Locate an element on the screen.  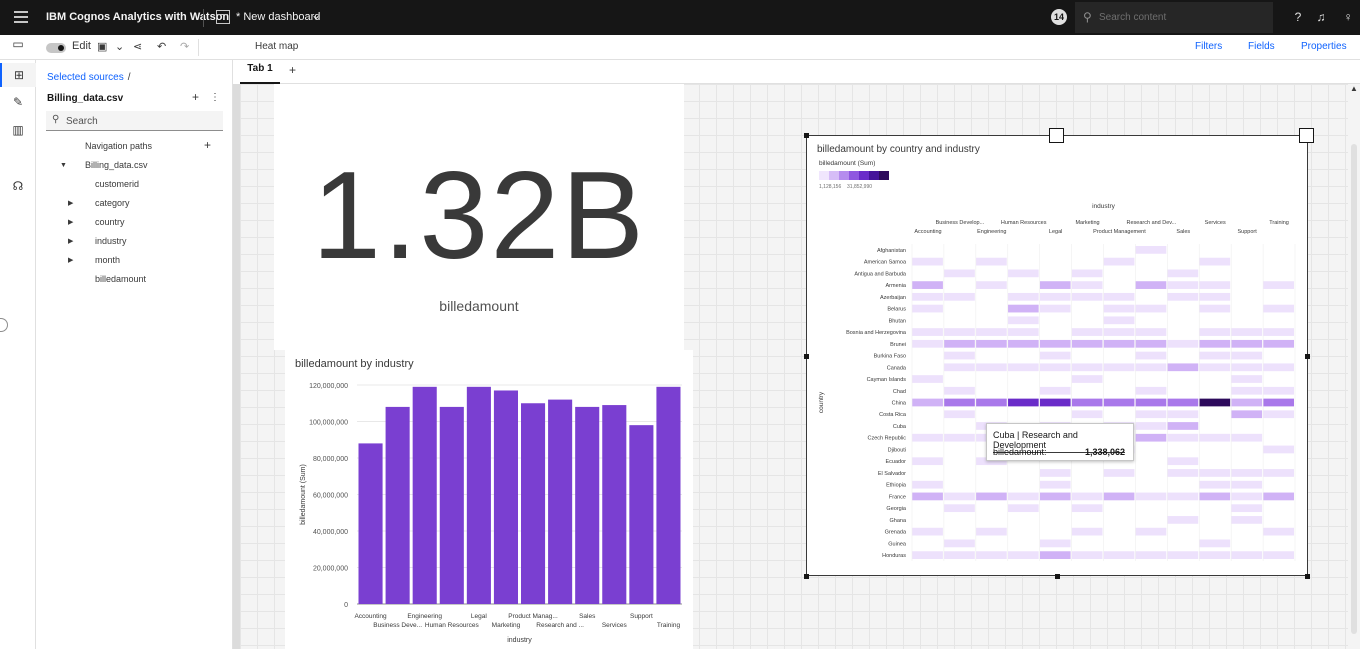
vertical-scrollbar: ▲ is located at coordinates (1354, 366).